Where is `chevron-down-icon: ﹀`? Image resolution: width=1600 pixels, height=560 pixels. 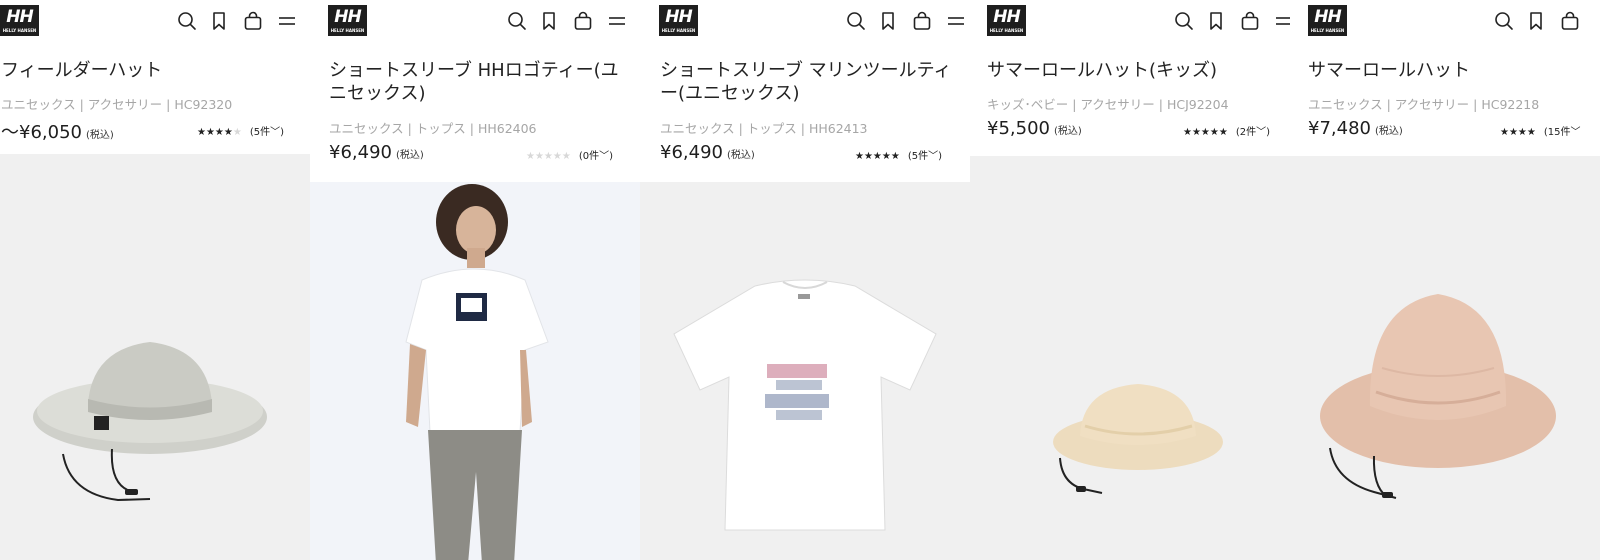 chevron-down-icon: ﹀ is located at coordinates (1575, 132).